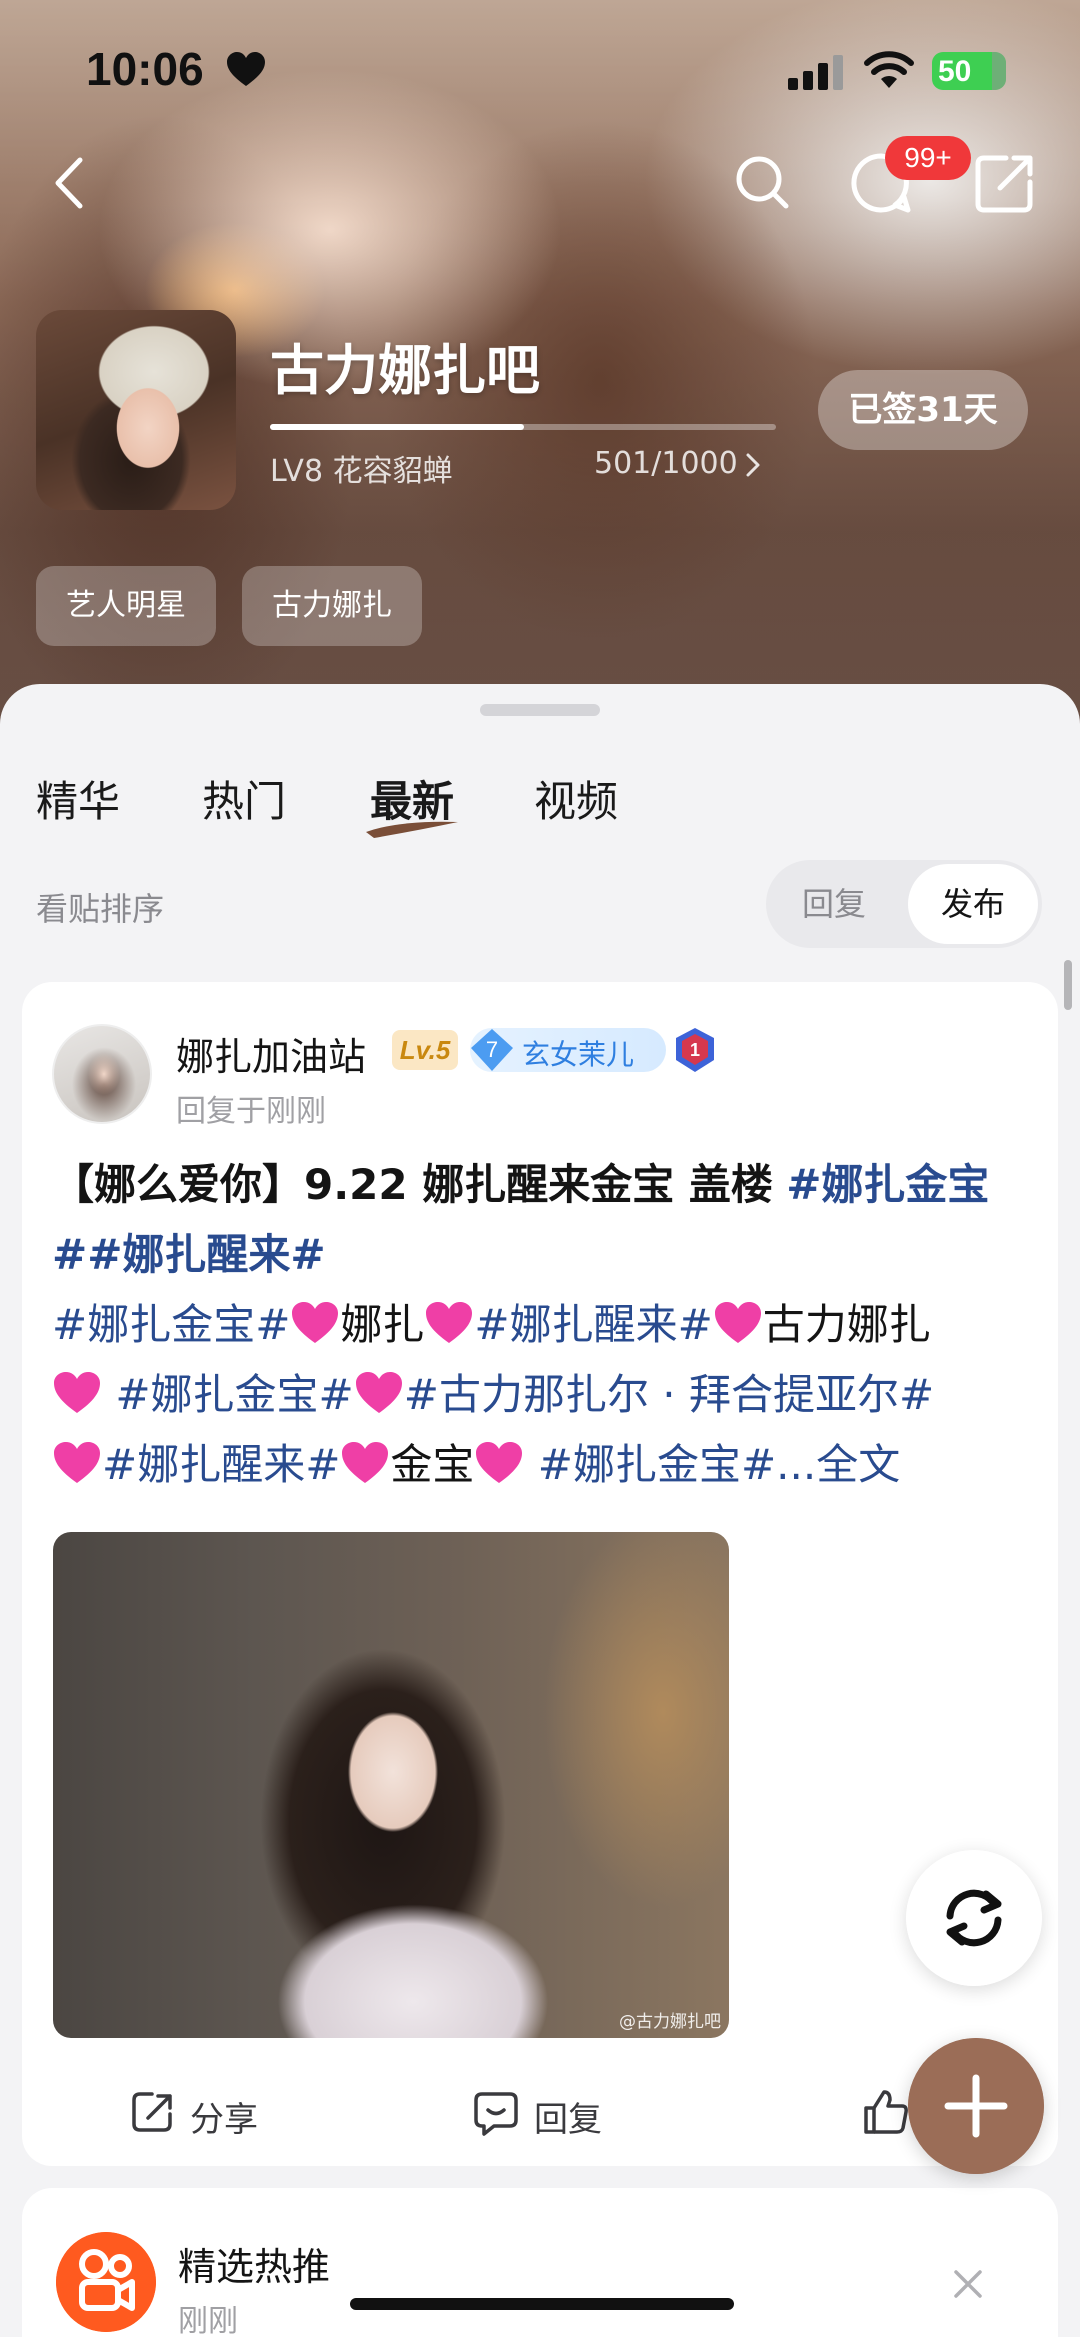 The width and height of the screenshot is (1080, 2337). I want to click on battery-indicator: 50, so click(969, 71).